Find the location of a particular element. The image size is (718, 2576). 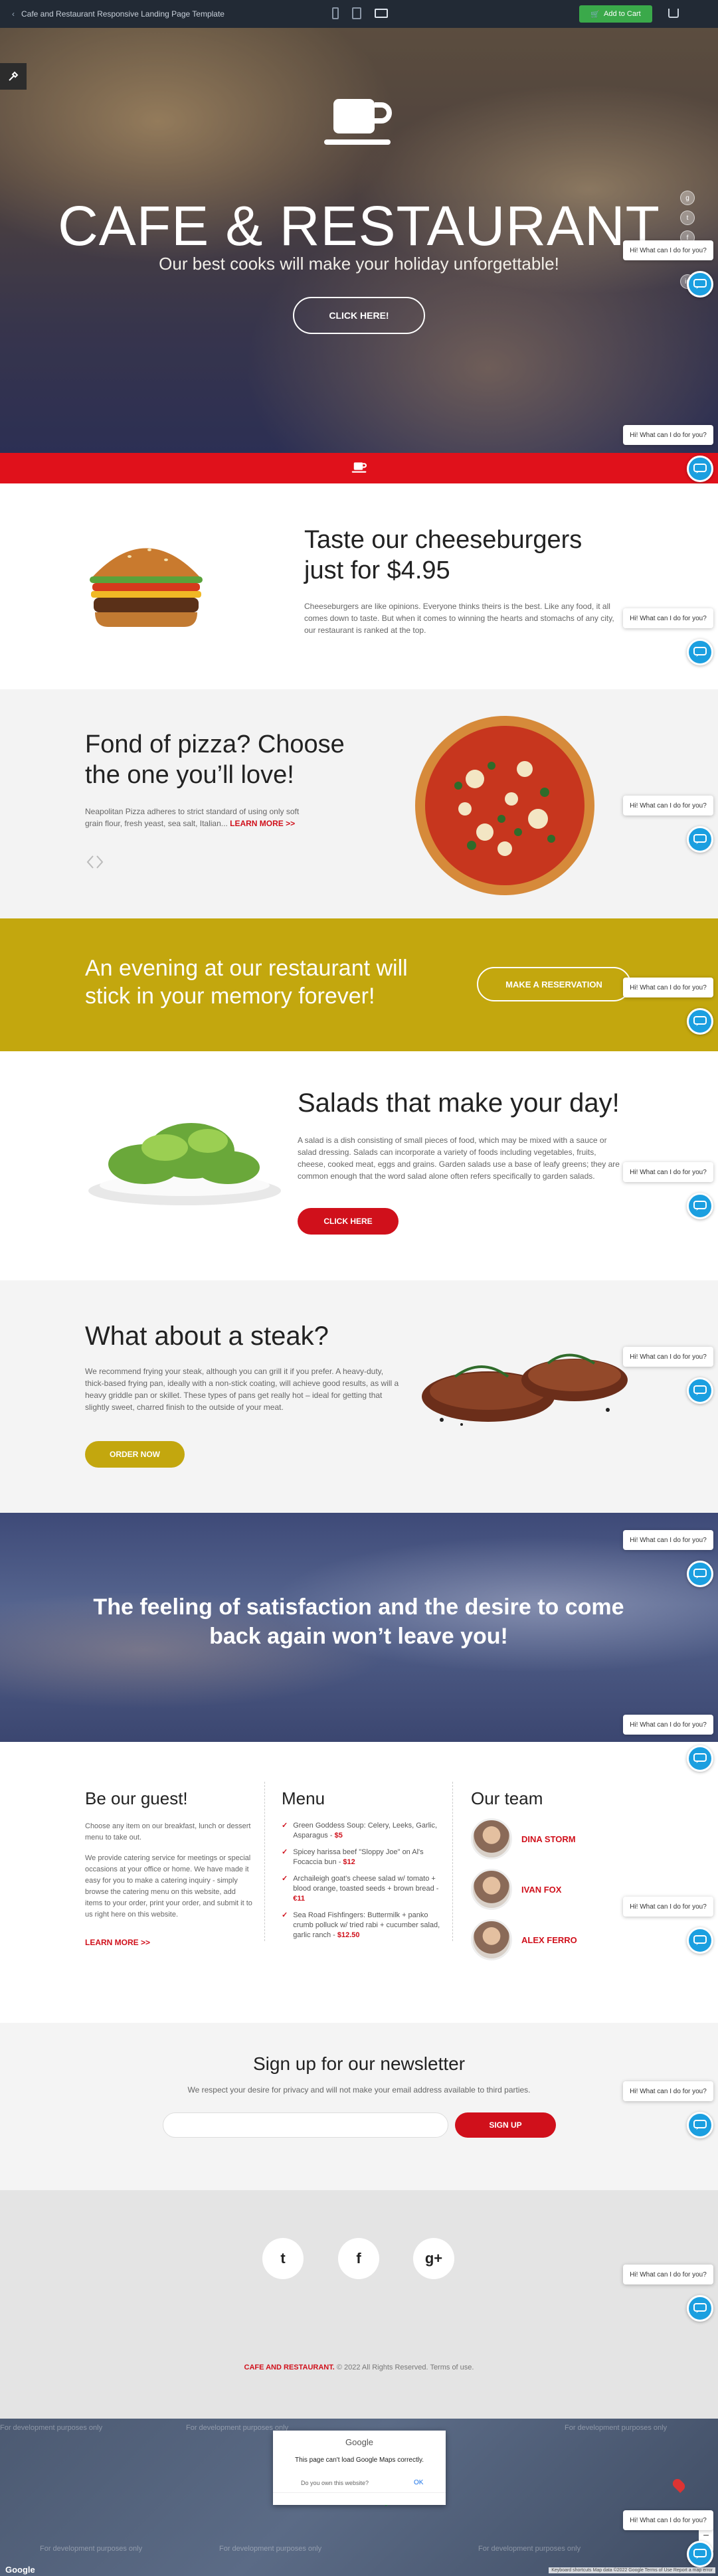

make-reservation-button: MAKE A RESERVATION is located at coordinates (554, 984).